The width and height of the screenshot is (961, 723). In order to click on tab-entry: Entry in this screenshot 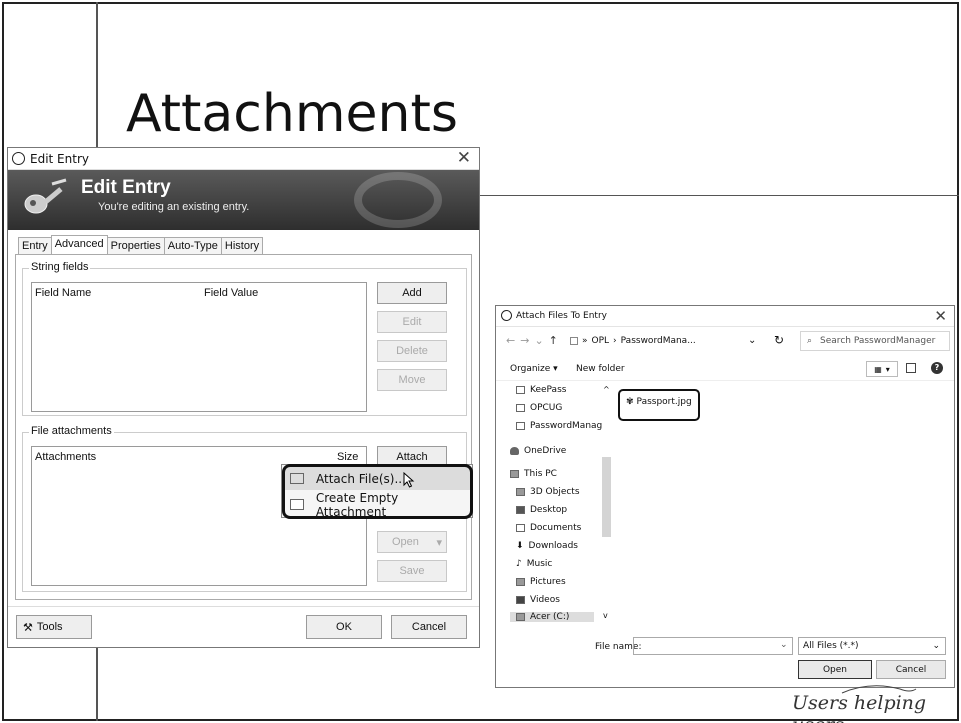, I will do `click(35, 245)`.